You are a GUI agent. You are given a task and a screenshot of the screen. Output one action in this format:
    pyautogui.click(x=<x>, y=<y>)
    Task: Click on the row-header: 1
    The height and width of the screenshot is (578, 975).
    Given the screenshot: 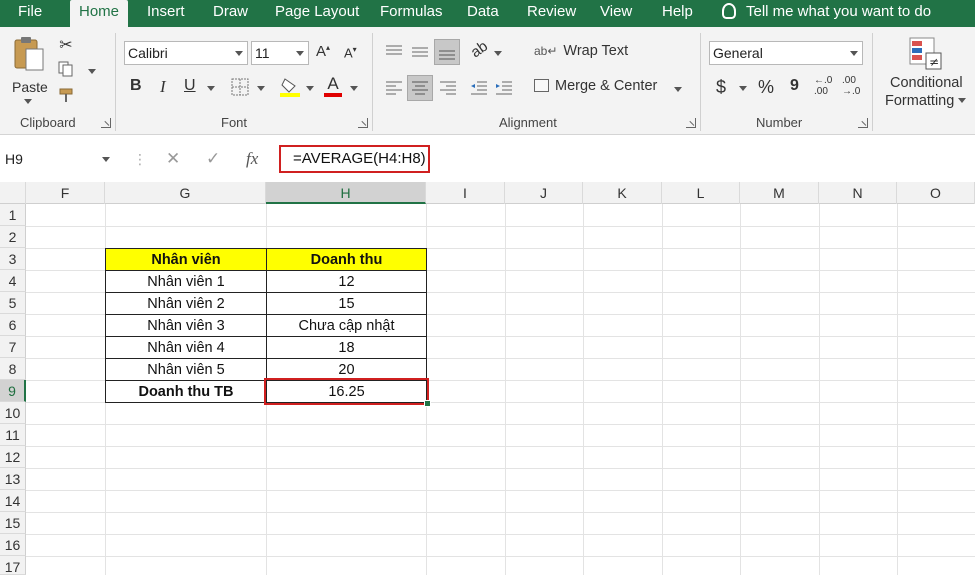 What is the action you would take?
    pyautogui.click(x=13, y=215)
    